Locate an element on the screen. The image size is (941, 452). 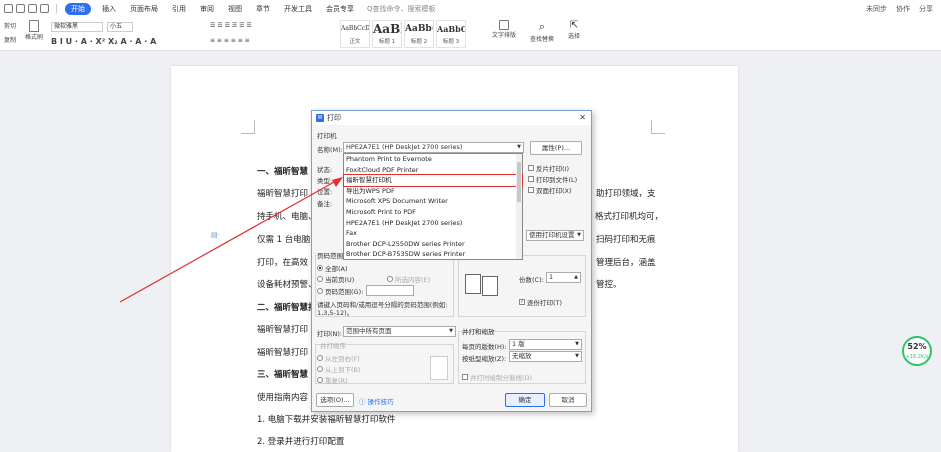
tab-insert: 插入 is located at coordinates (109, 9).